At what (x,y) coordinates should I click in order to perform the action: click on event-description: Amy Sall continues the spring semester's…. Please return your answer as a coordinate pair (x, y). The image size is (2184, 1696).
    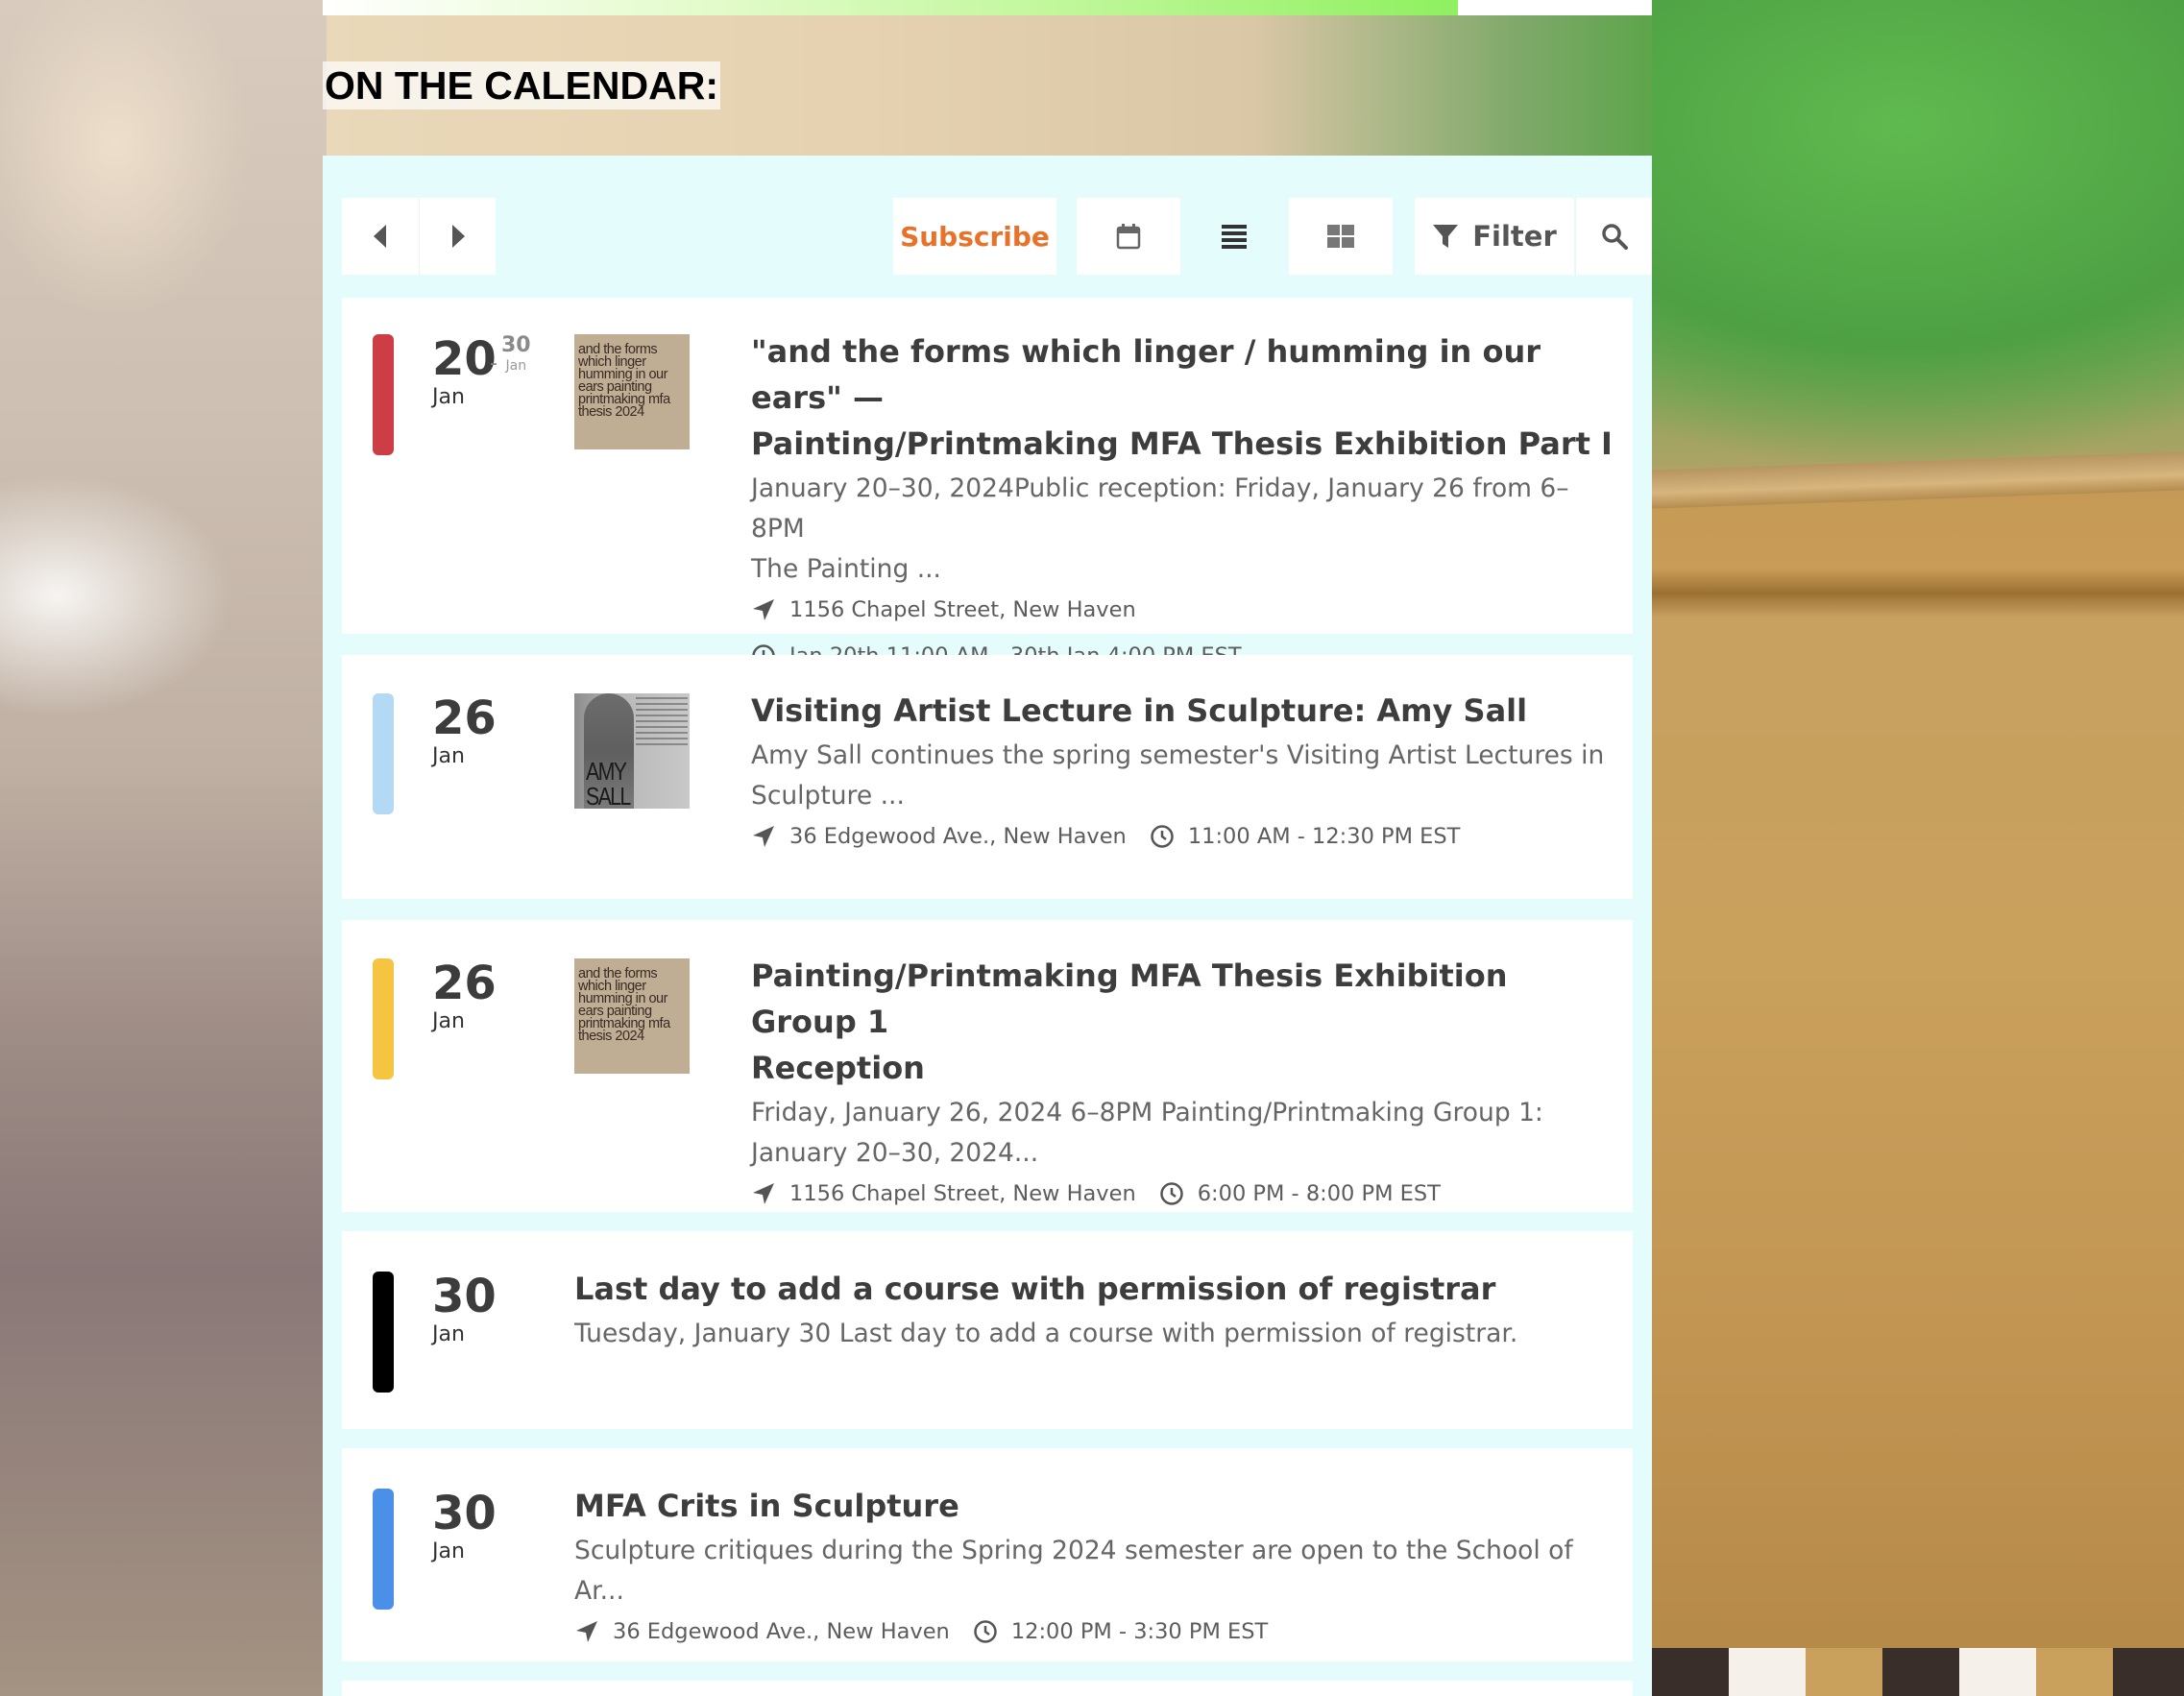
    Looking at the image, I should click on (1183, 776).